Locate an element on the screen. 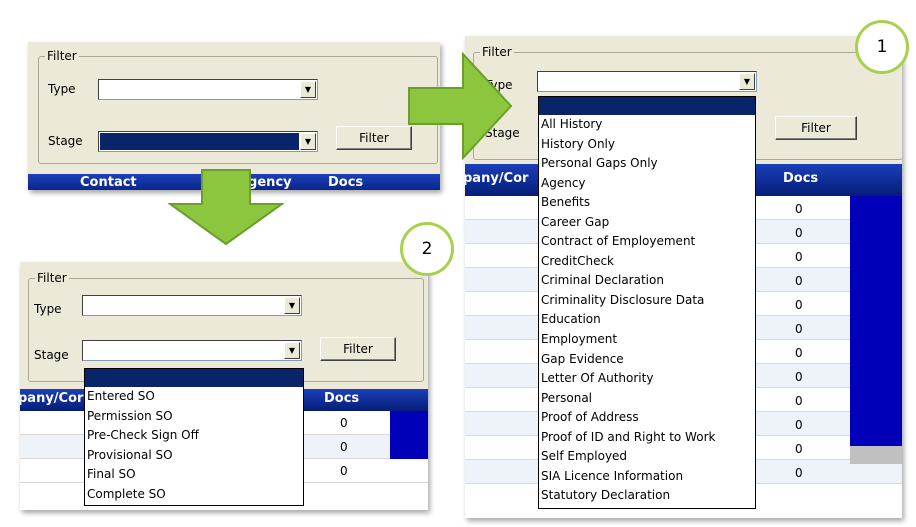 The height and width of the screenshot is (527, 916). column-header-contact: Contact is located at coordinates (108, 182).